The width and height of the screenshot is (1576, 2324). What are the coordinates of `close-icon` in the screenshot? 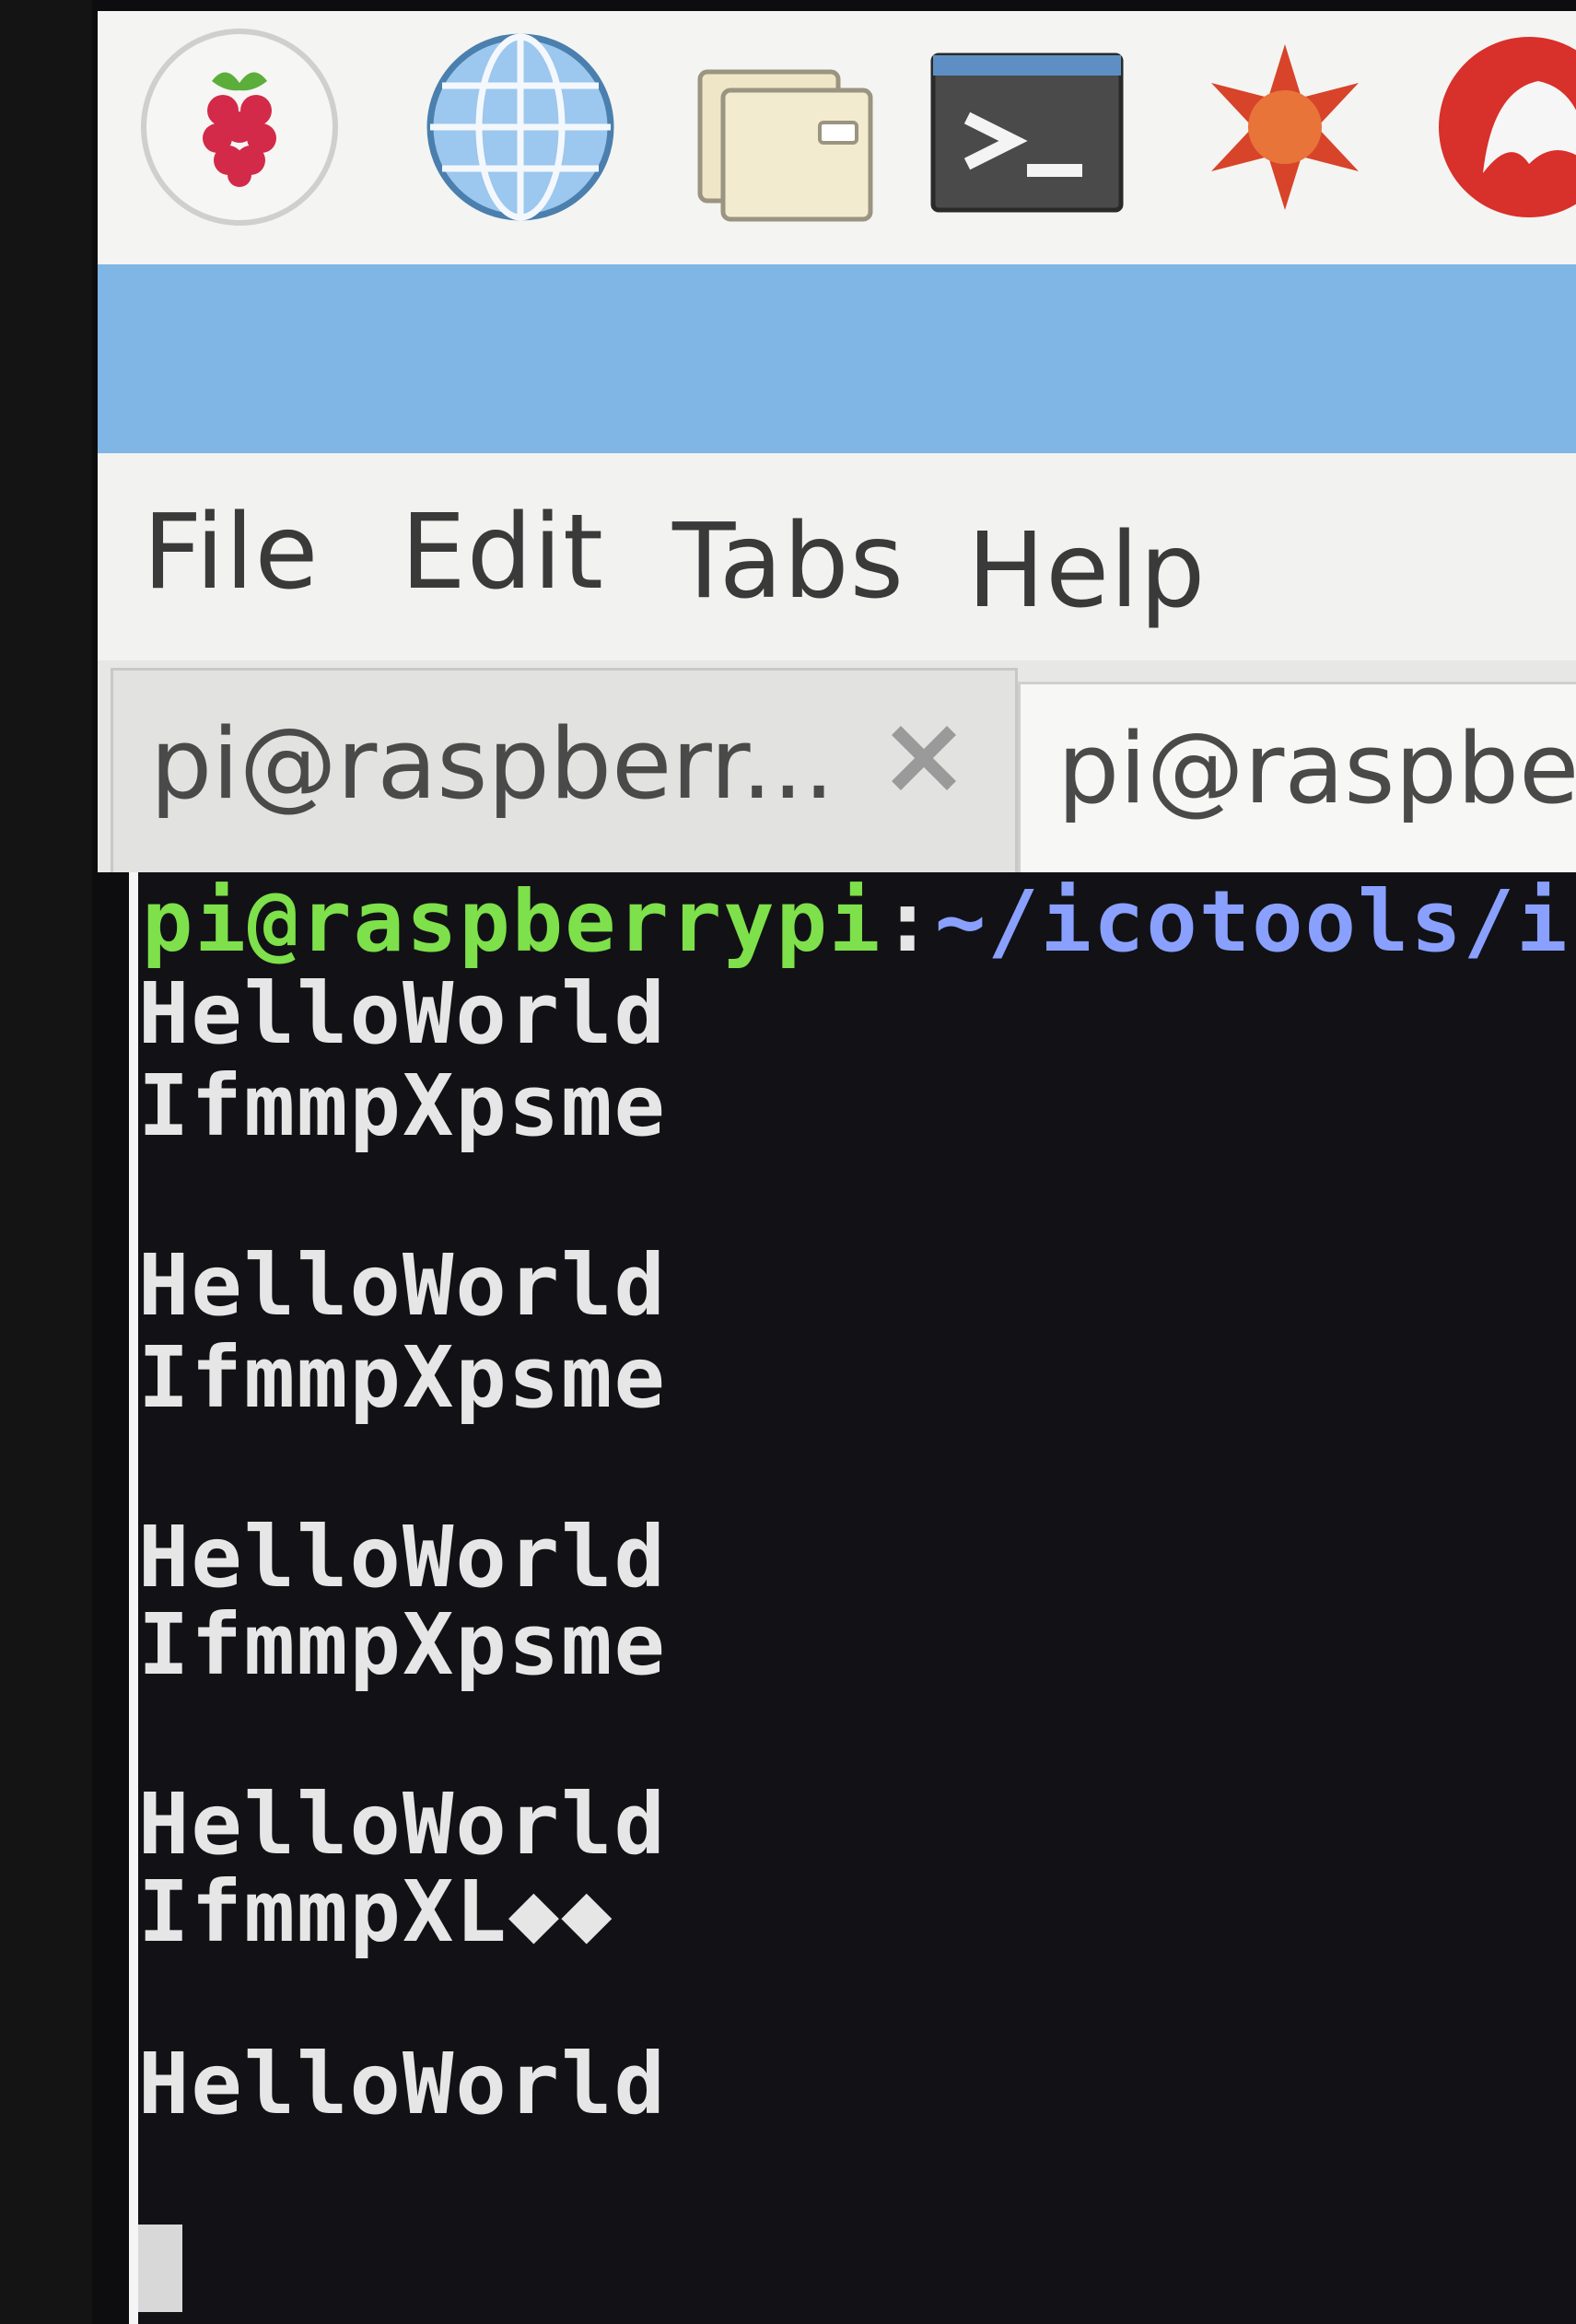 It's located at (923, 758).